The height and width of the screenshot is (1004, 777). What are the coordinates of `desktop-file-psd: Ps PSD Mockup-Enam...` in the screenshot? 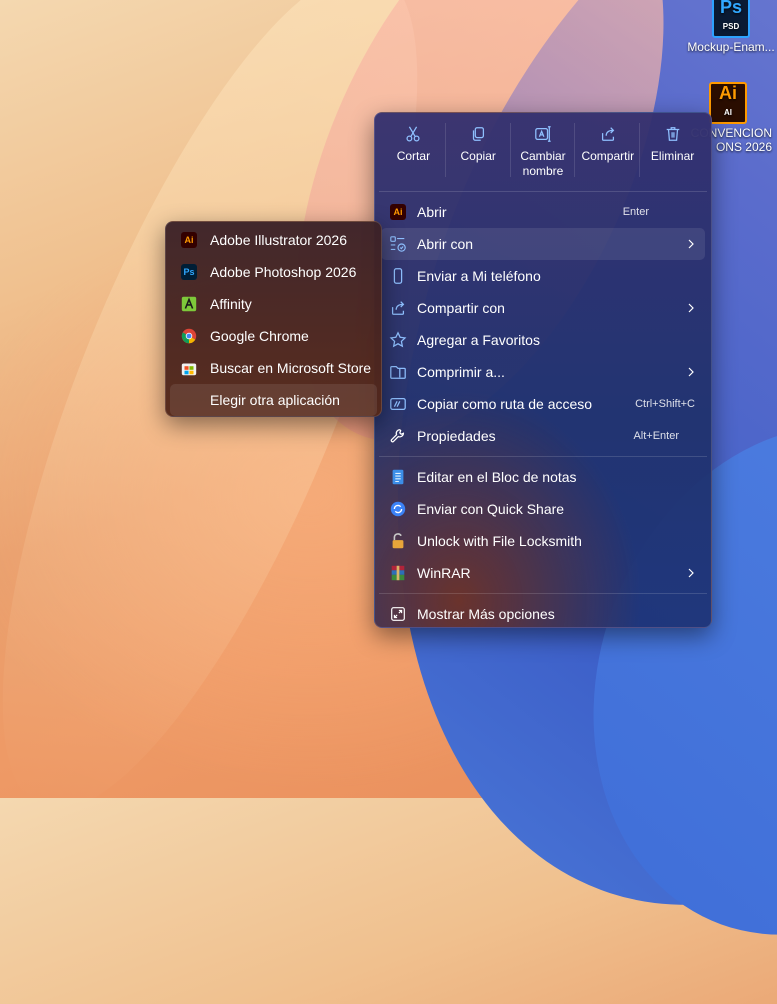 It's located at (729, 27).